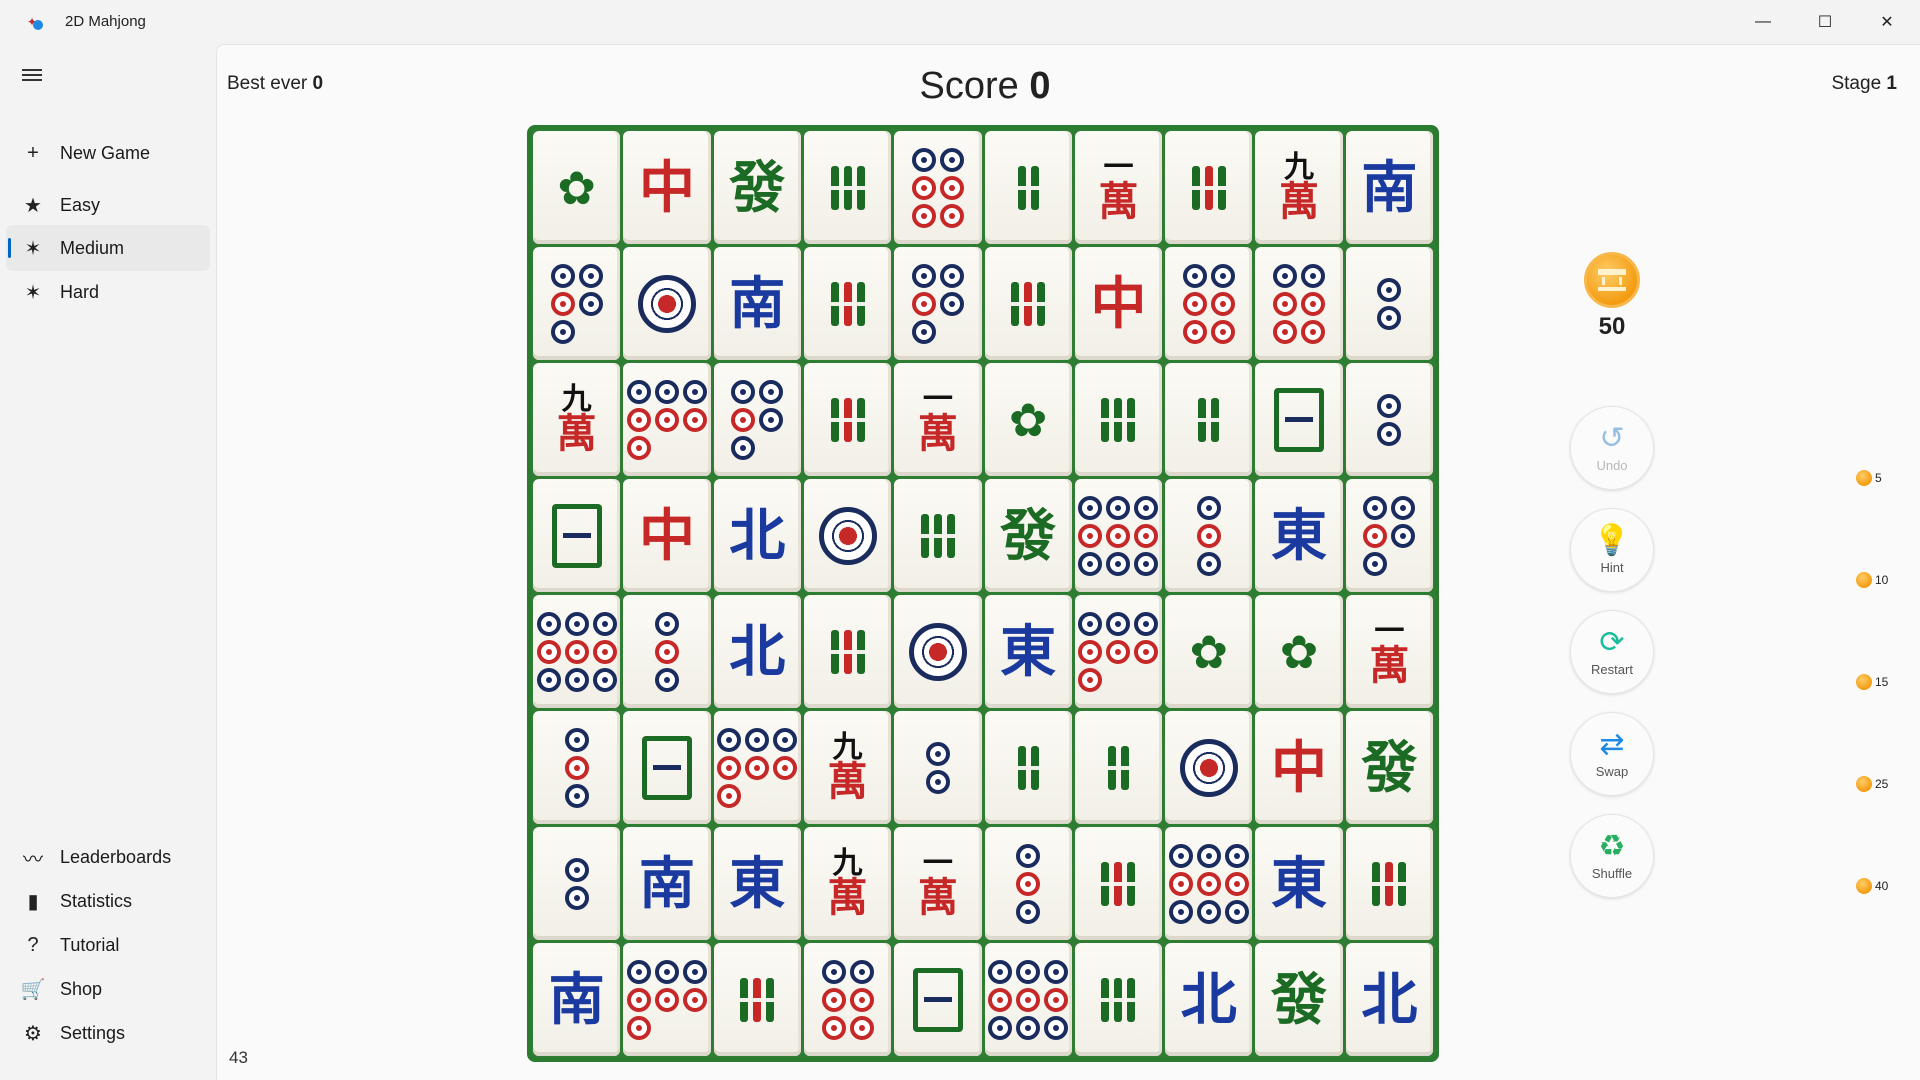  I want to click on sidebar-item-medium: ✶ Medium, so click(108, 248).